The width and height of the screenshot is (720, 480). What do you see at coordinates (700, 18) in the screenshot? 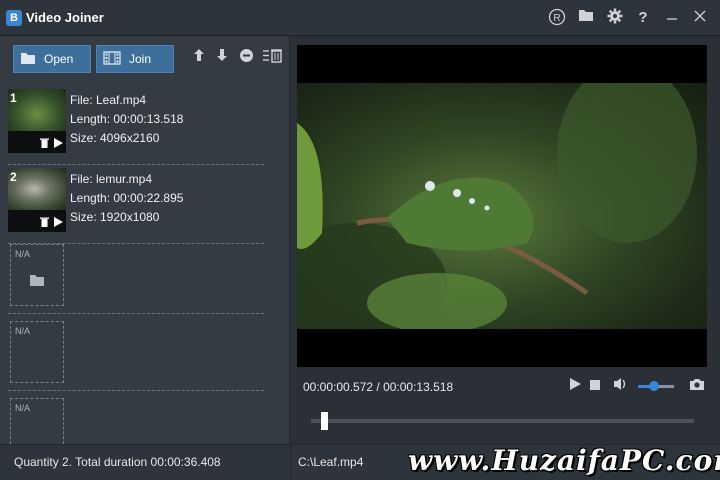
I see `close-icon` at bounding box center [700, 18].